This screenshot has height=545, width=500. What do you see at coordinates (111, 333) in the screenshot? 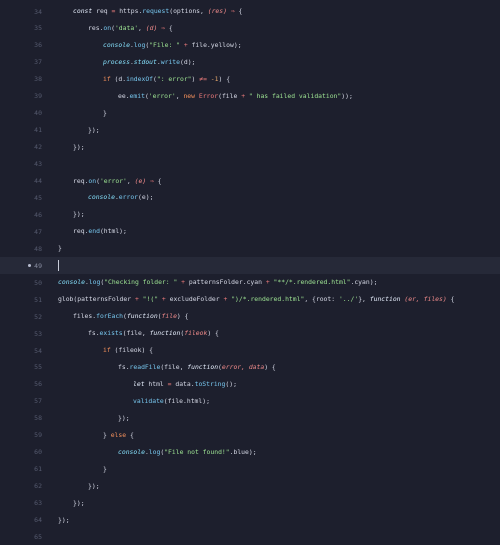
I see `code-token: exists` at bounding box center [111, 333].